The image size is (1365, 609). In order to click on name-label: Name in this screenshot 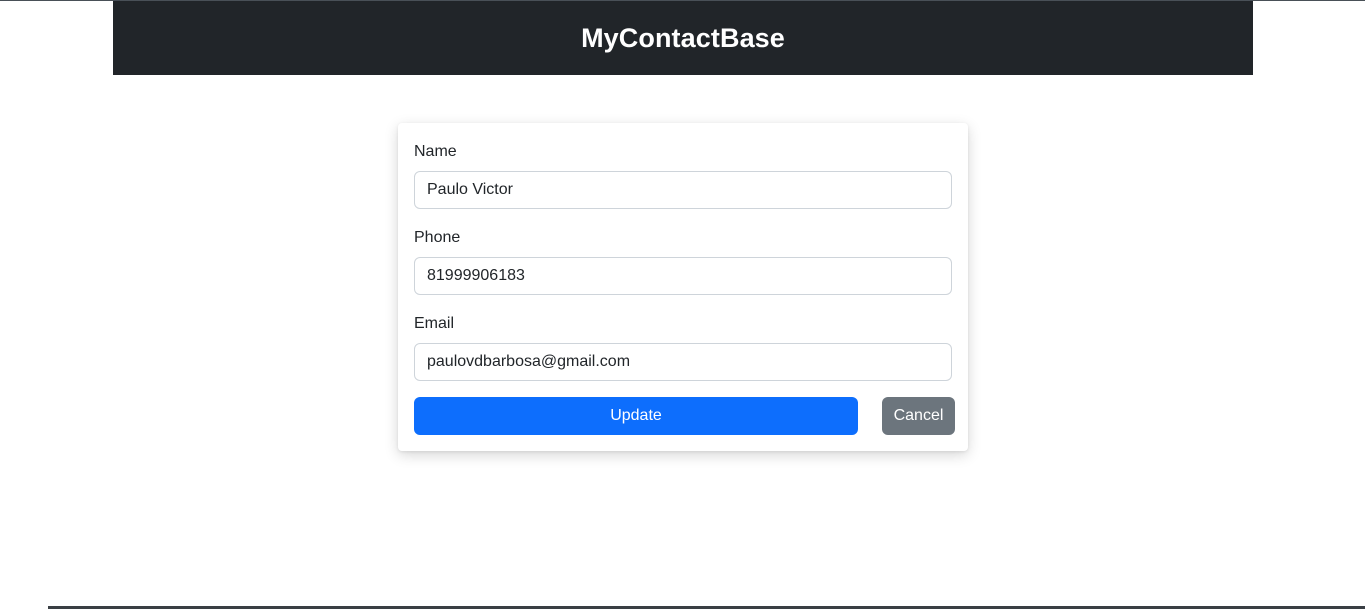, I will do `click(435, 151)`.